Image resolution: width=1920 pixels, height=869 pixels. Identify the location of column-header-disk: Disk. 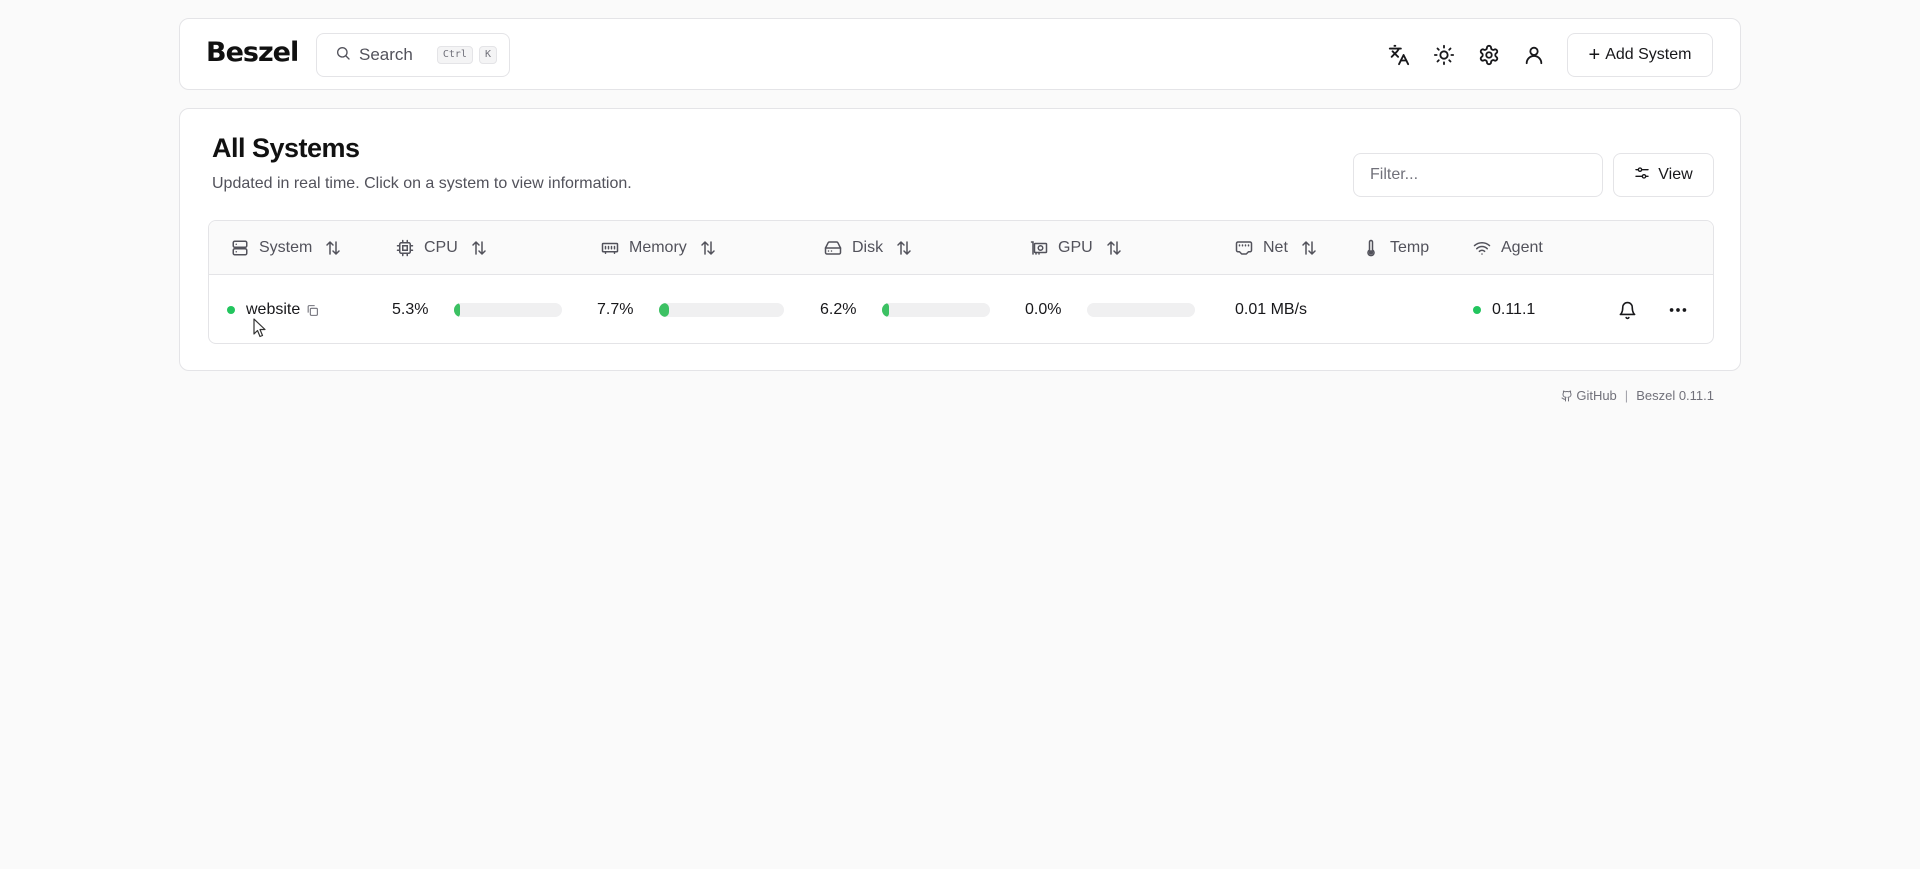
(868, 248).